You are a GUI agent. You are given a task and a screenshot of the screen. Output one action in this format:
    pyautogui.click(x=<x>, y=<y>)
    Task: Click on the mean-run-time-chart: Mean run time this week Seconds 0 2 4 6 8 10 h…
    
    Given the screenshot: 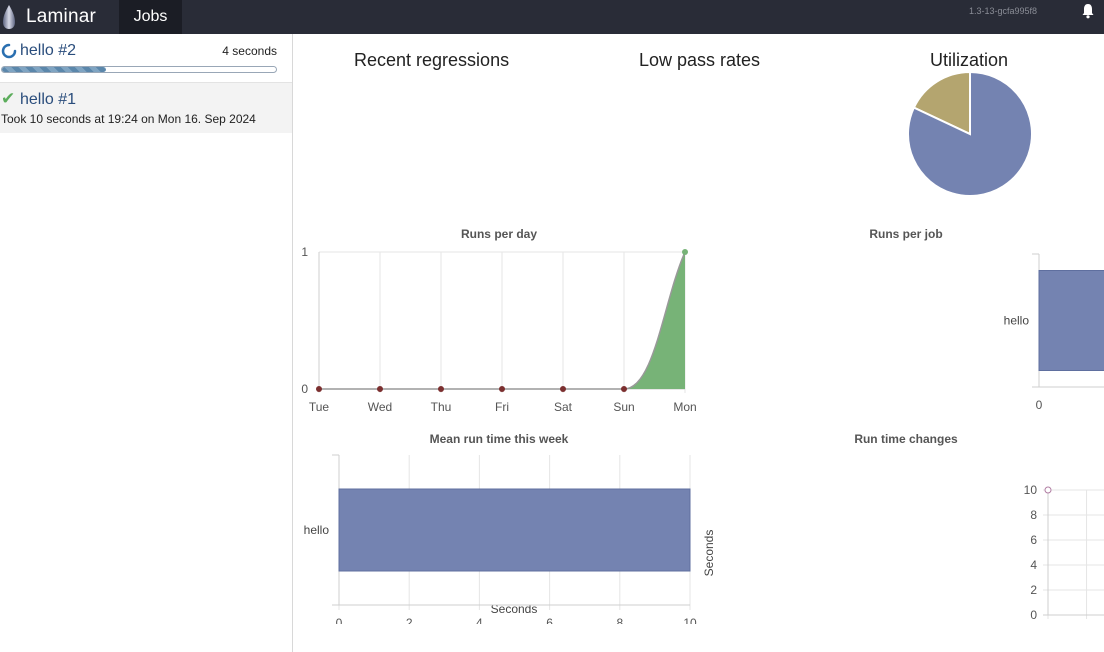 What is the action you would take?
    pyautogui.click(x=500, y=528)
    